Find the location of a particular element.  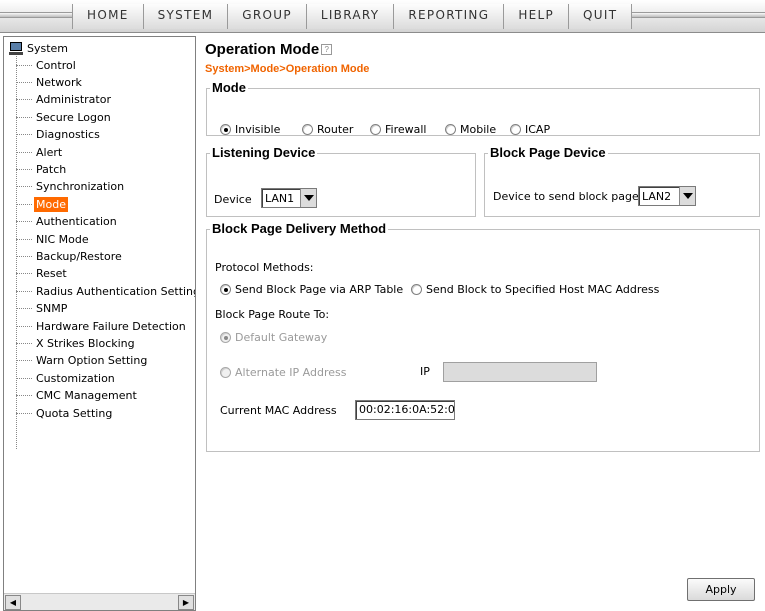

sidebar-item-radius-authentication-setting: Radius Authentication Setting is located at coordinates (106, 291).